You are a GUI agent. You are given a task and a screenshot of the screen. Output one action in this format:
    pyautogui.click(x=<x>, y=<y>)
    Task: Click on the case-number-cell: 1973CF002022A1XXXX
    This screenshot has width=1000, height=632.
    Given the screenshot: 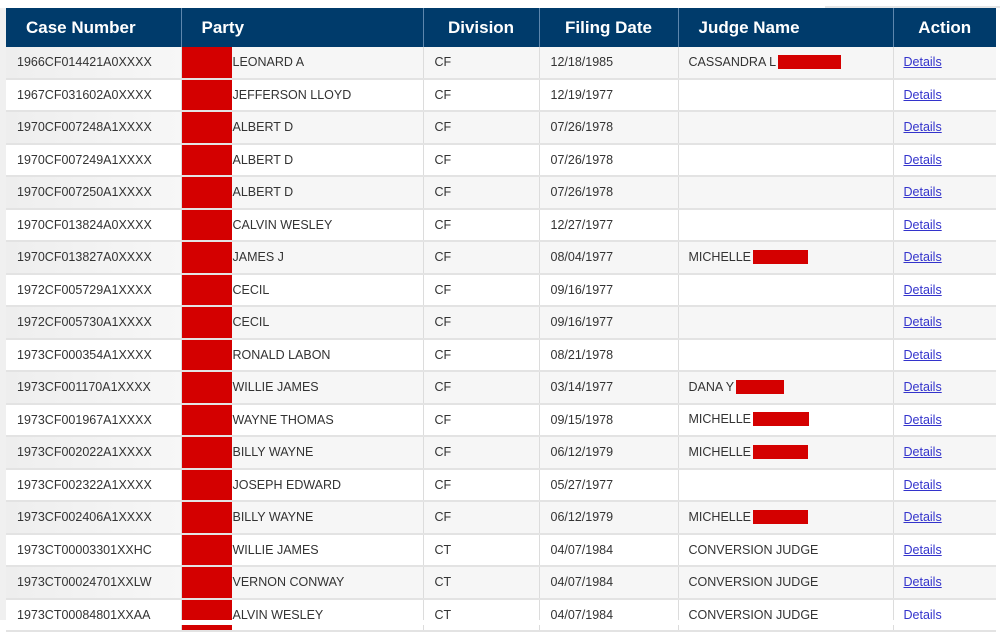 What is the action you would take?
    pyautogui.click(x=94, y=453)
    